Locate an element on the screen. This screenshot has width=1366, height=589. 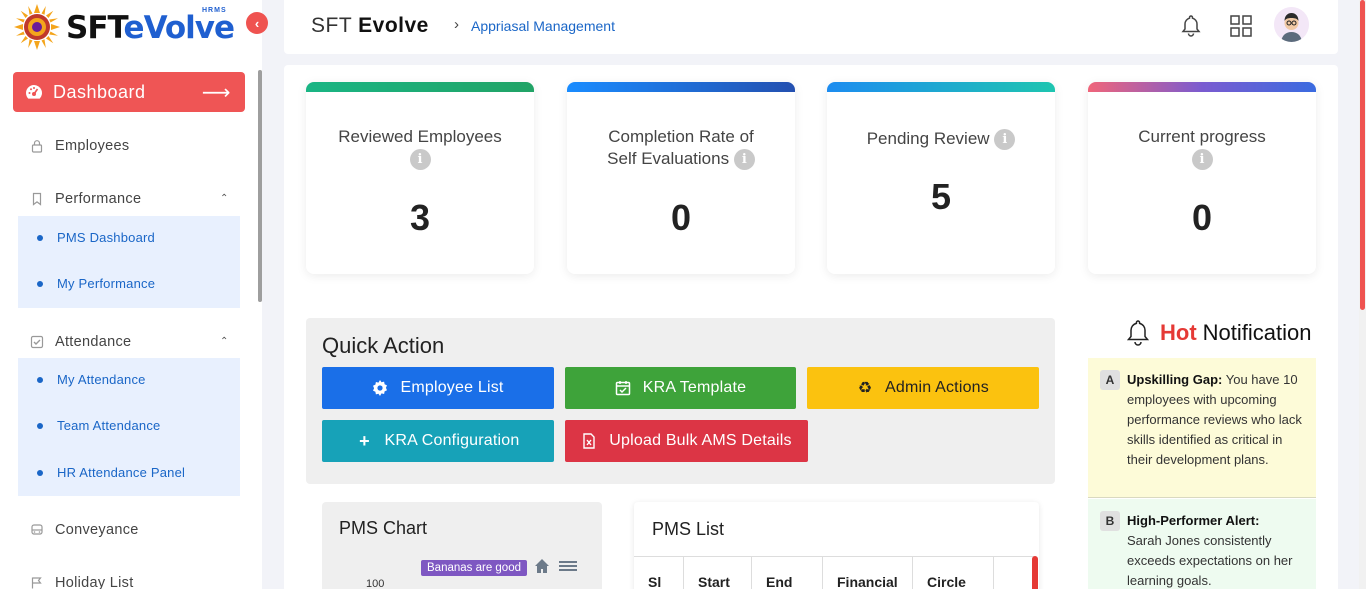
pms-list-card: PMS List Sl Start End Financial Circle is located at coordinates (836, 545).